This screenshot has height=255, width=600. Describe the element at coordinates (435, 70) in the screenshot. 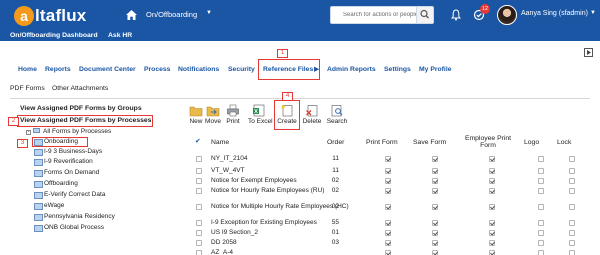

I see `nav-my-profile: My Profile` at that location.